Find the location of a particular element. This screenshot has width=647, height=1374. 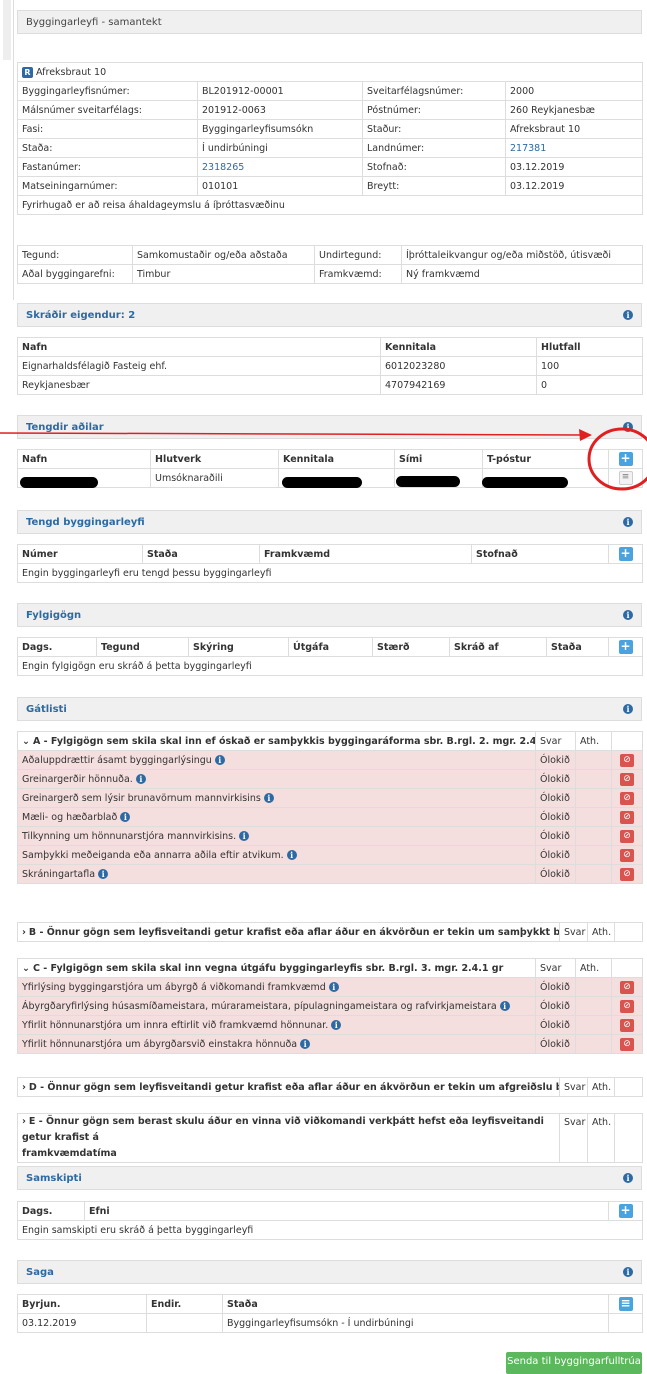

add-attachment-button: + is located at coordinates (625, 647).